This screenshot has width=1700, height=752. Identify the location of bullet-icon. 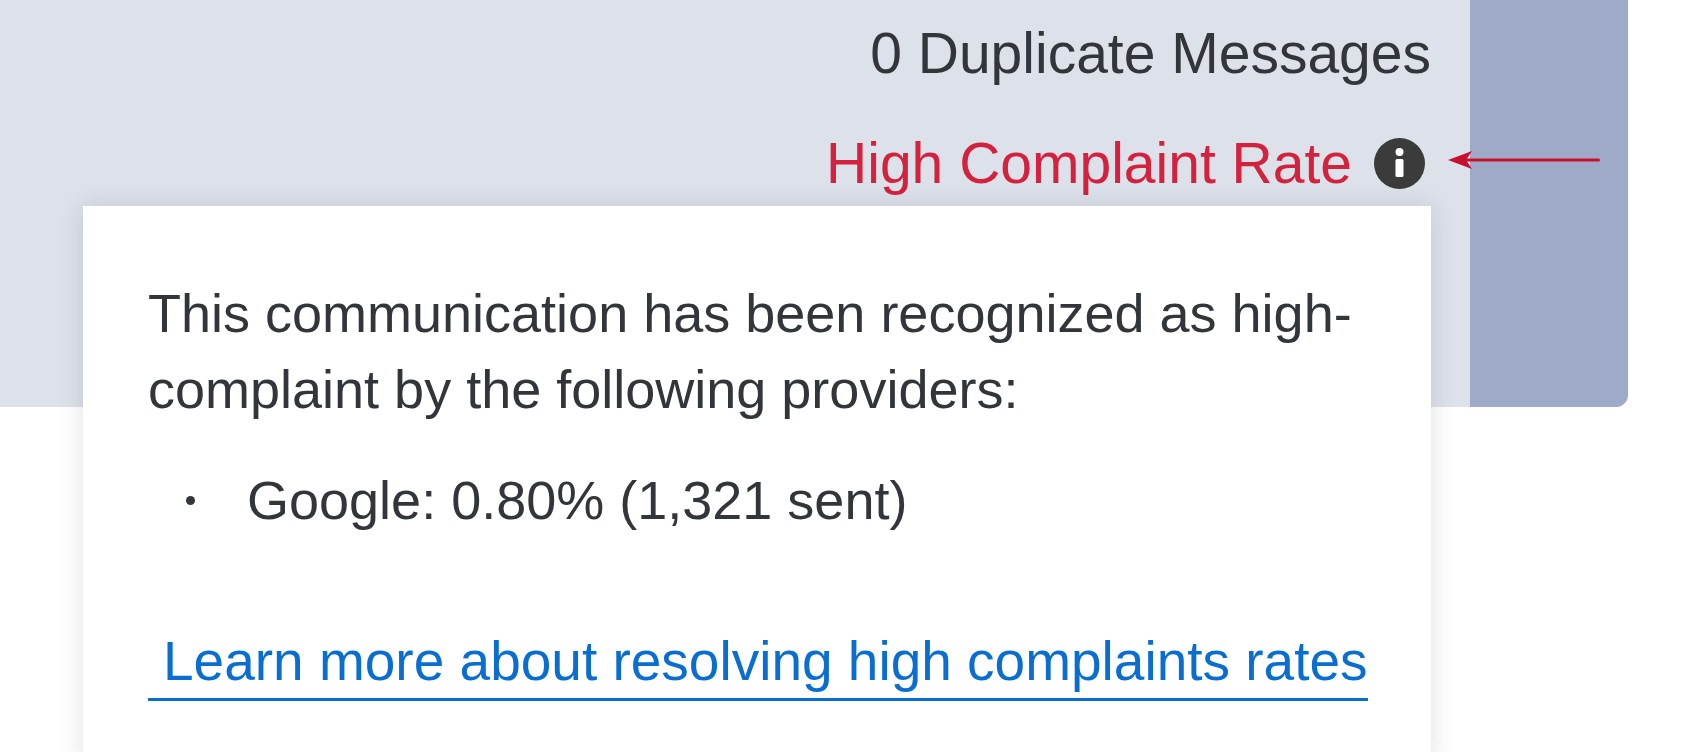
(190, 500).